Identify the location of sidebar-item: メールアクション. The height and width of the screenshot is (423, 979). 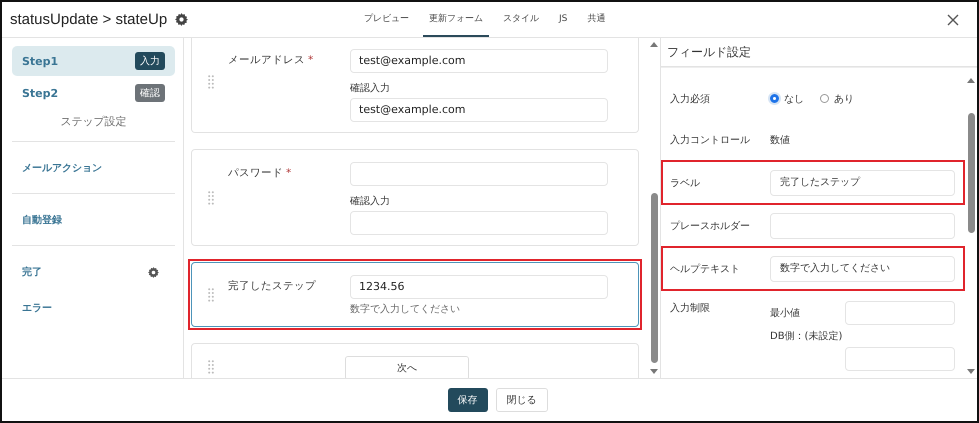
(62, 167).